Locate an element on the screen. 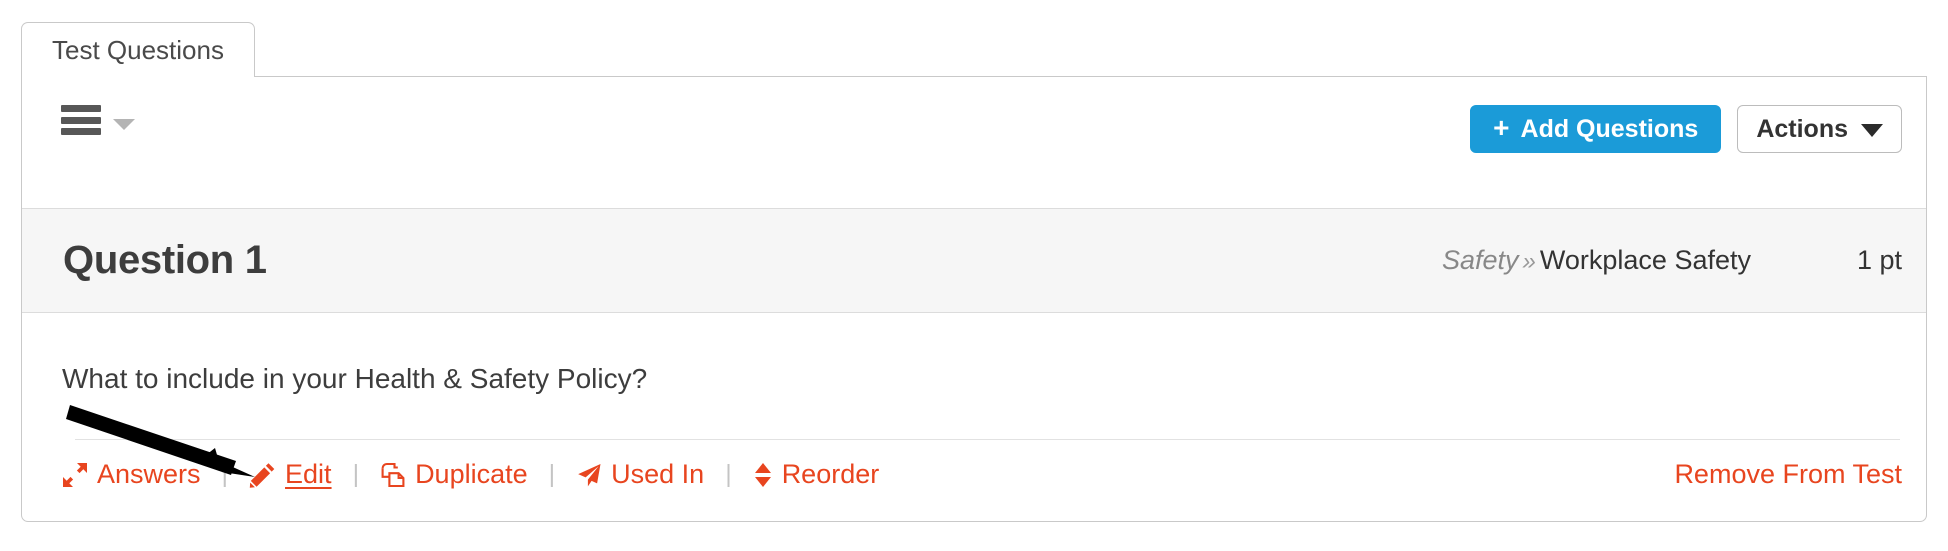 This screenshot has height=551, width=1948. action-link-edit: Edit is located at coordinates (290, 474).